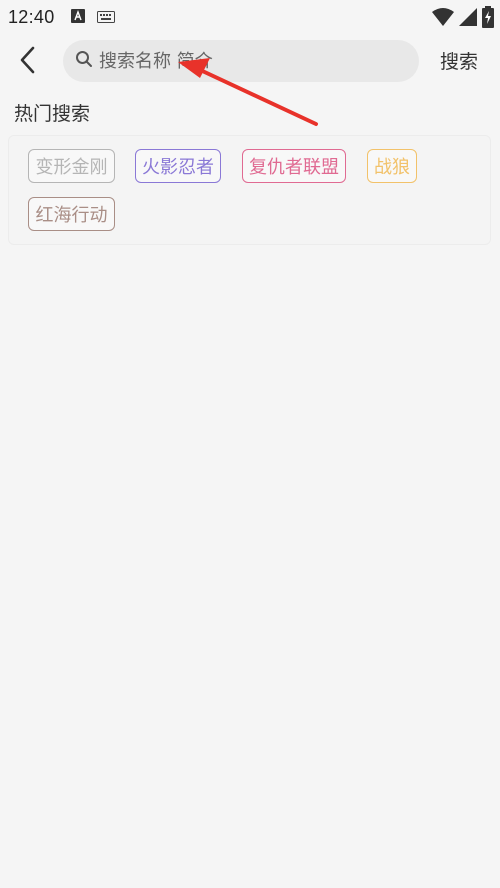  What do you see at coordinates (468, 19) in the screenshot?
I see `signal-icon` at bounding box center [468, 19].